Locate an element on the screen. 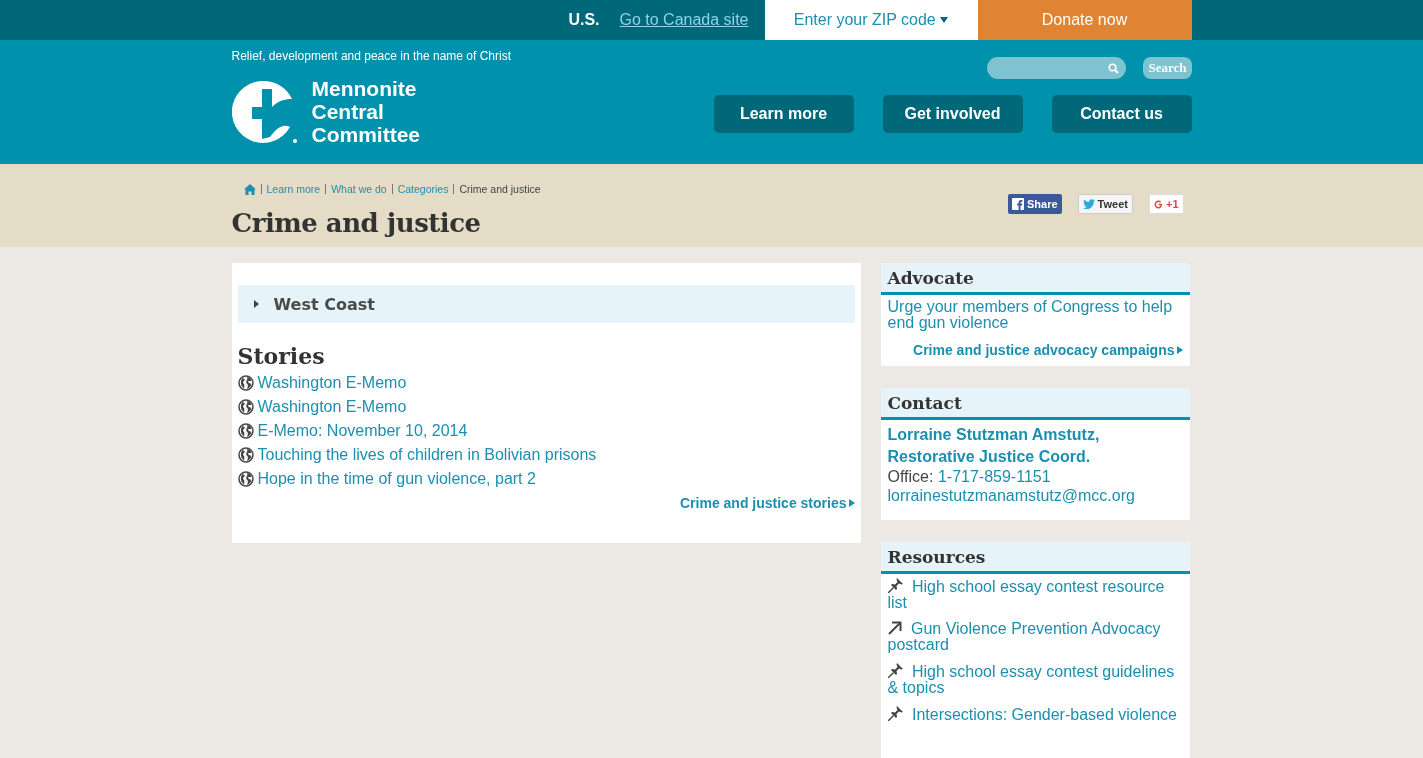 The height and width of the screenshot is (758, 1423). logo-text: Central is located at coordinates (366, 111).